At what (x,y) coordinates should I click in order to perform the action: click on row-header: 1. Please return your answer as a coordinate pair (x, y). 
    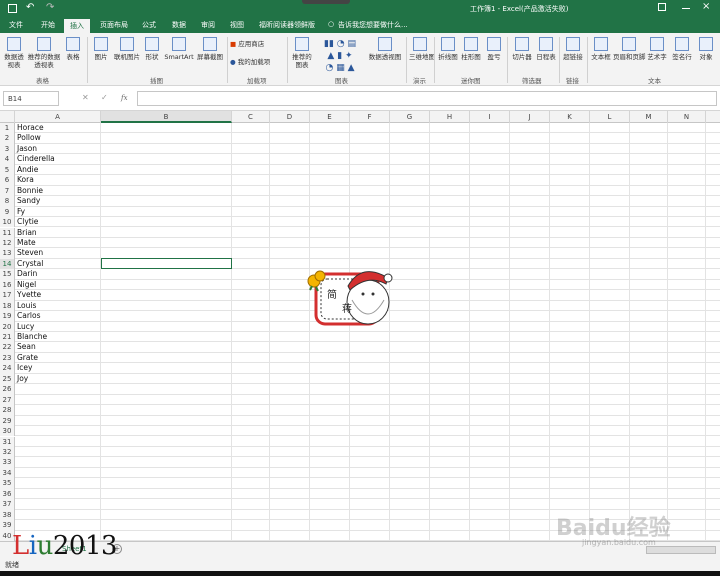
    Looking at the image, I should click on (7, 128).